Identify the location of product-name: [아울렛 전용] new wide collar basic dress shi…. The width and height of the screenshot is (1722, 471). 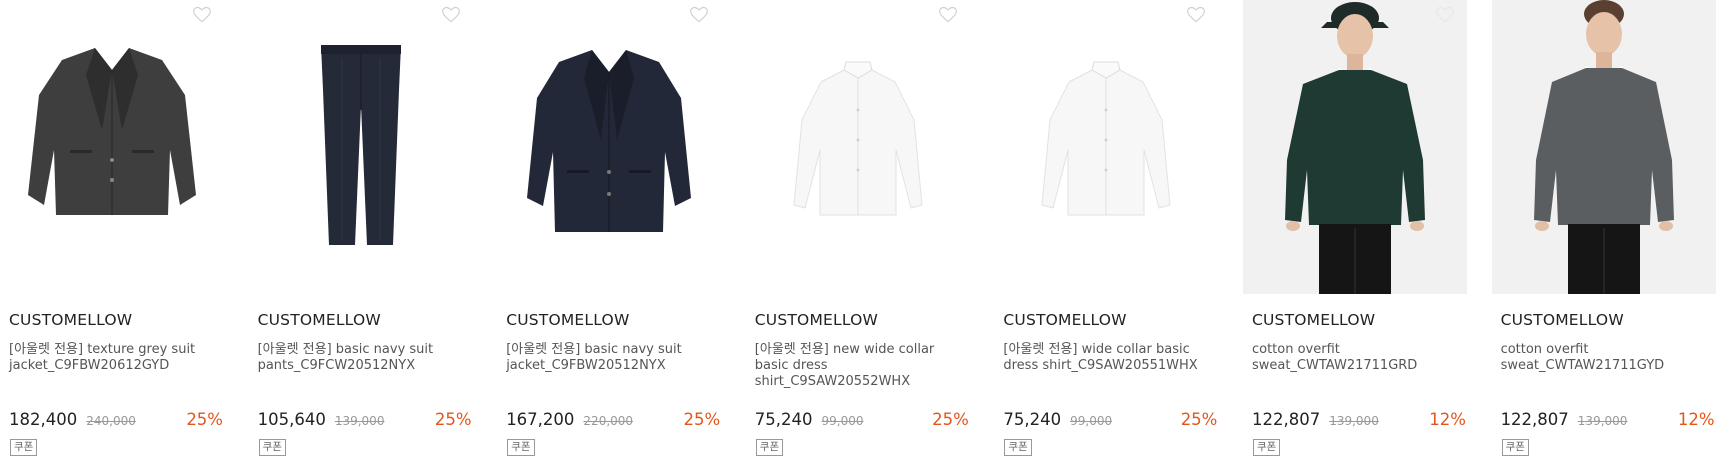
(860, 366).